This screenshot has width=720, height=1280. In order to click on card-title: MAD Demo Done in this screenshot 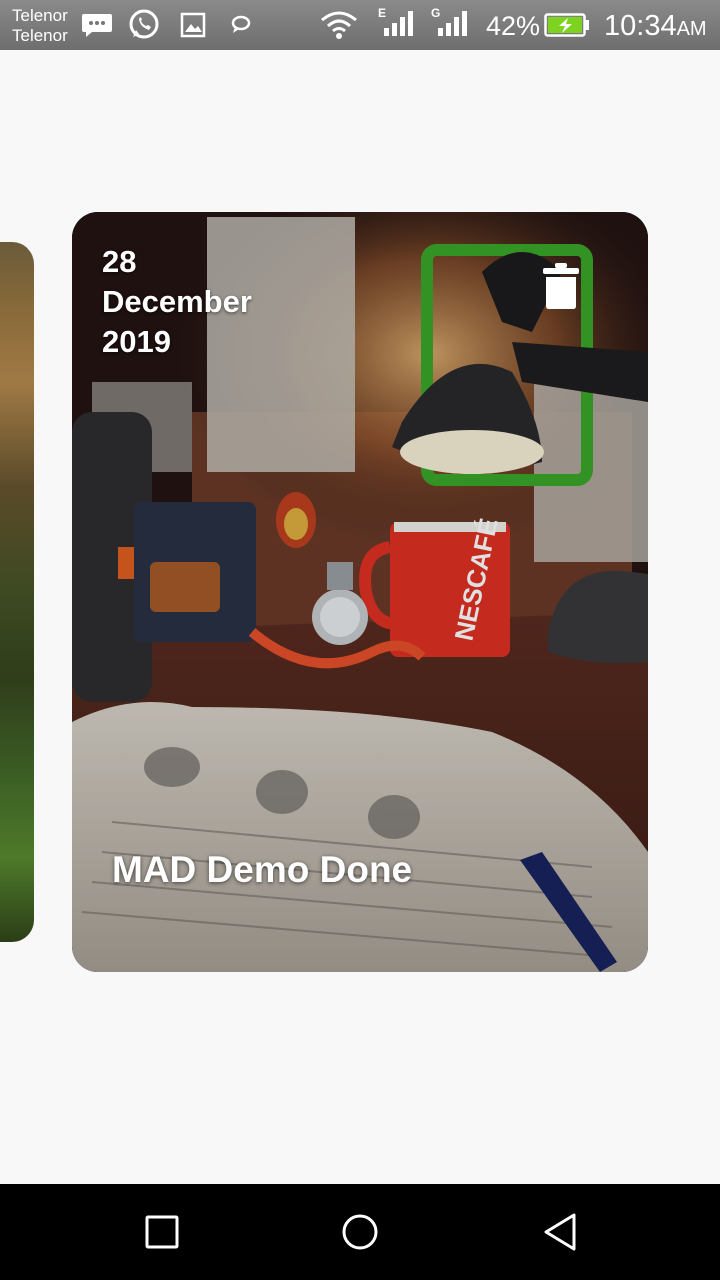, I will do `click(262, 869)`.